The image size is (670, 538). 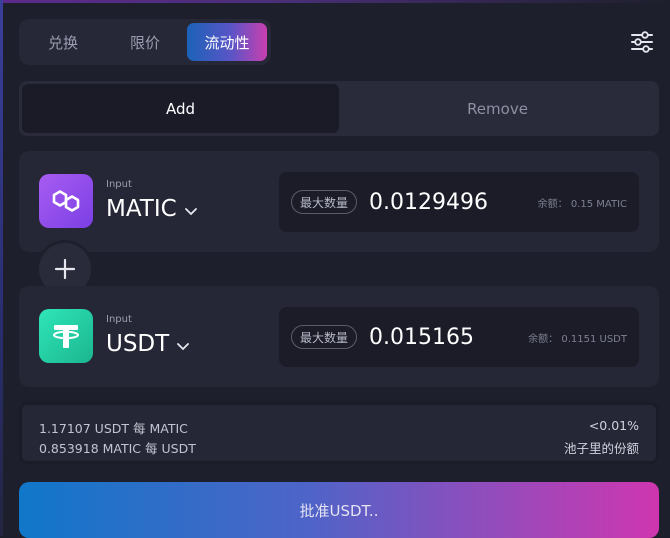 What do you see at coordinates (227, 42) in the screenshot?
I see `tab-liquidity: 流动性` at bounding box center [227, 42].